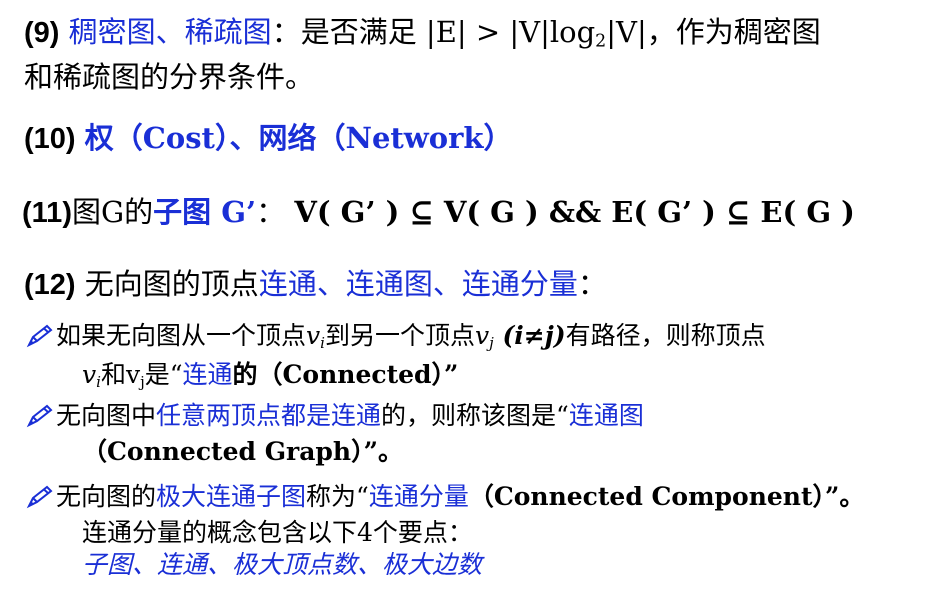 The image size is (933, 594). Describe the element at coordinates (106, 496) in the screenshot. I see `bullet-3-text-a: 无向图的` at that location.